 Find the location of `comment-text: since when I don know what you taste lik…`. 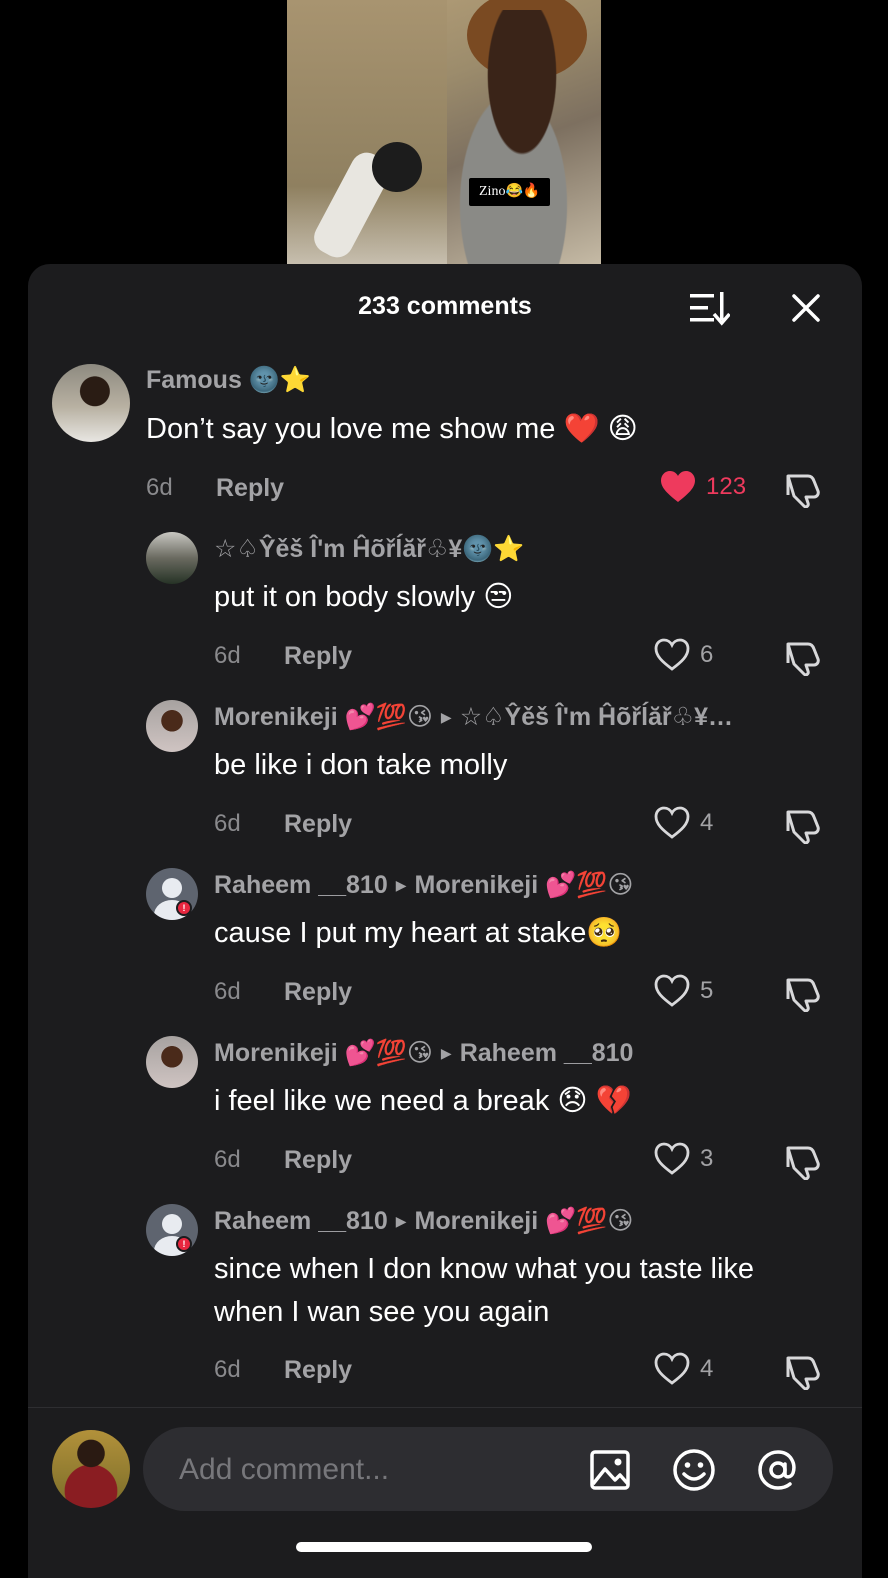

comment-text: since when I don know what you taste lik… is located at coordinates (484, 1290).